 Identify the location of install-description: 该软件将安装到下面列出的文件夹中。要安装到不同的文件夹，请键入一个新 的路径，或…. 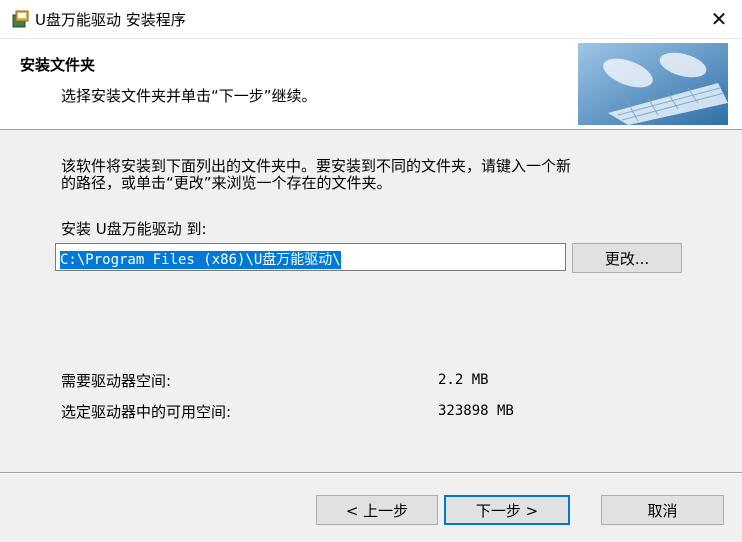
(381, 175).